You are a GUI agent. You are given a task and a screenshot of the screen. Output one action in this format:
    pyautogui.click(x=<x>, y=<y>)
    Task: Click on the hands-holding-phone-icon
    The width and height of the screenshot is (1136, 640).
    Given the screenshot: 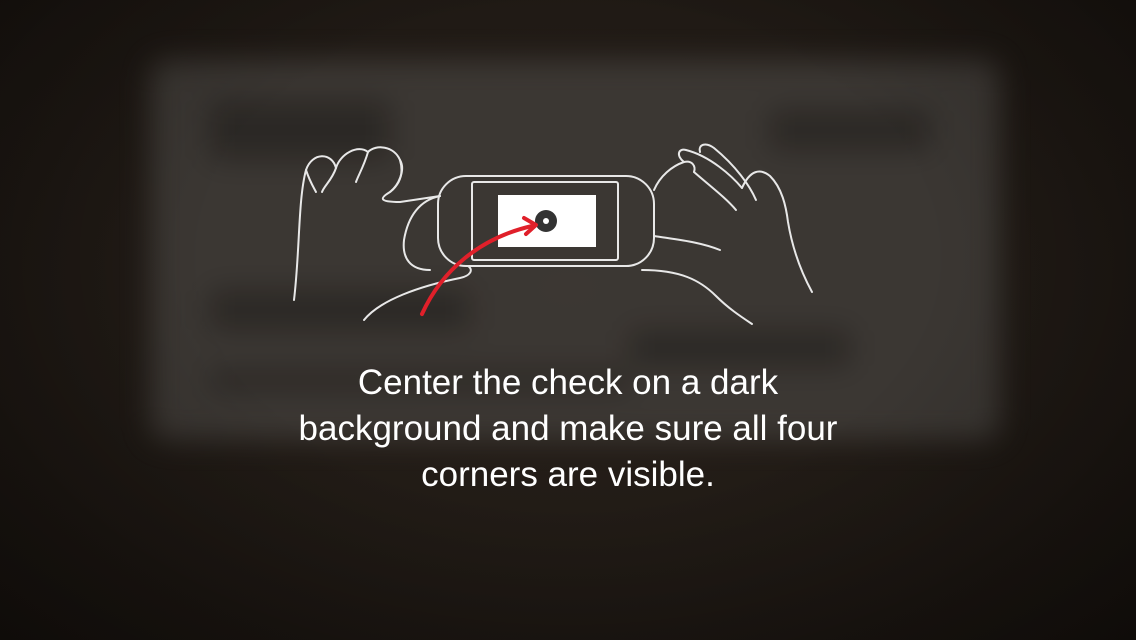 What is the action you would take?
    pyautogui.click(x=553, y=234)
    